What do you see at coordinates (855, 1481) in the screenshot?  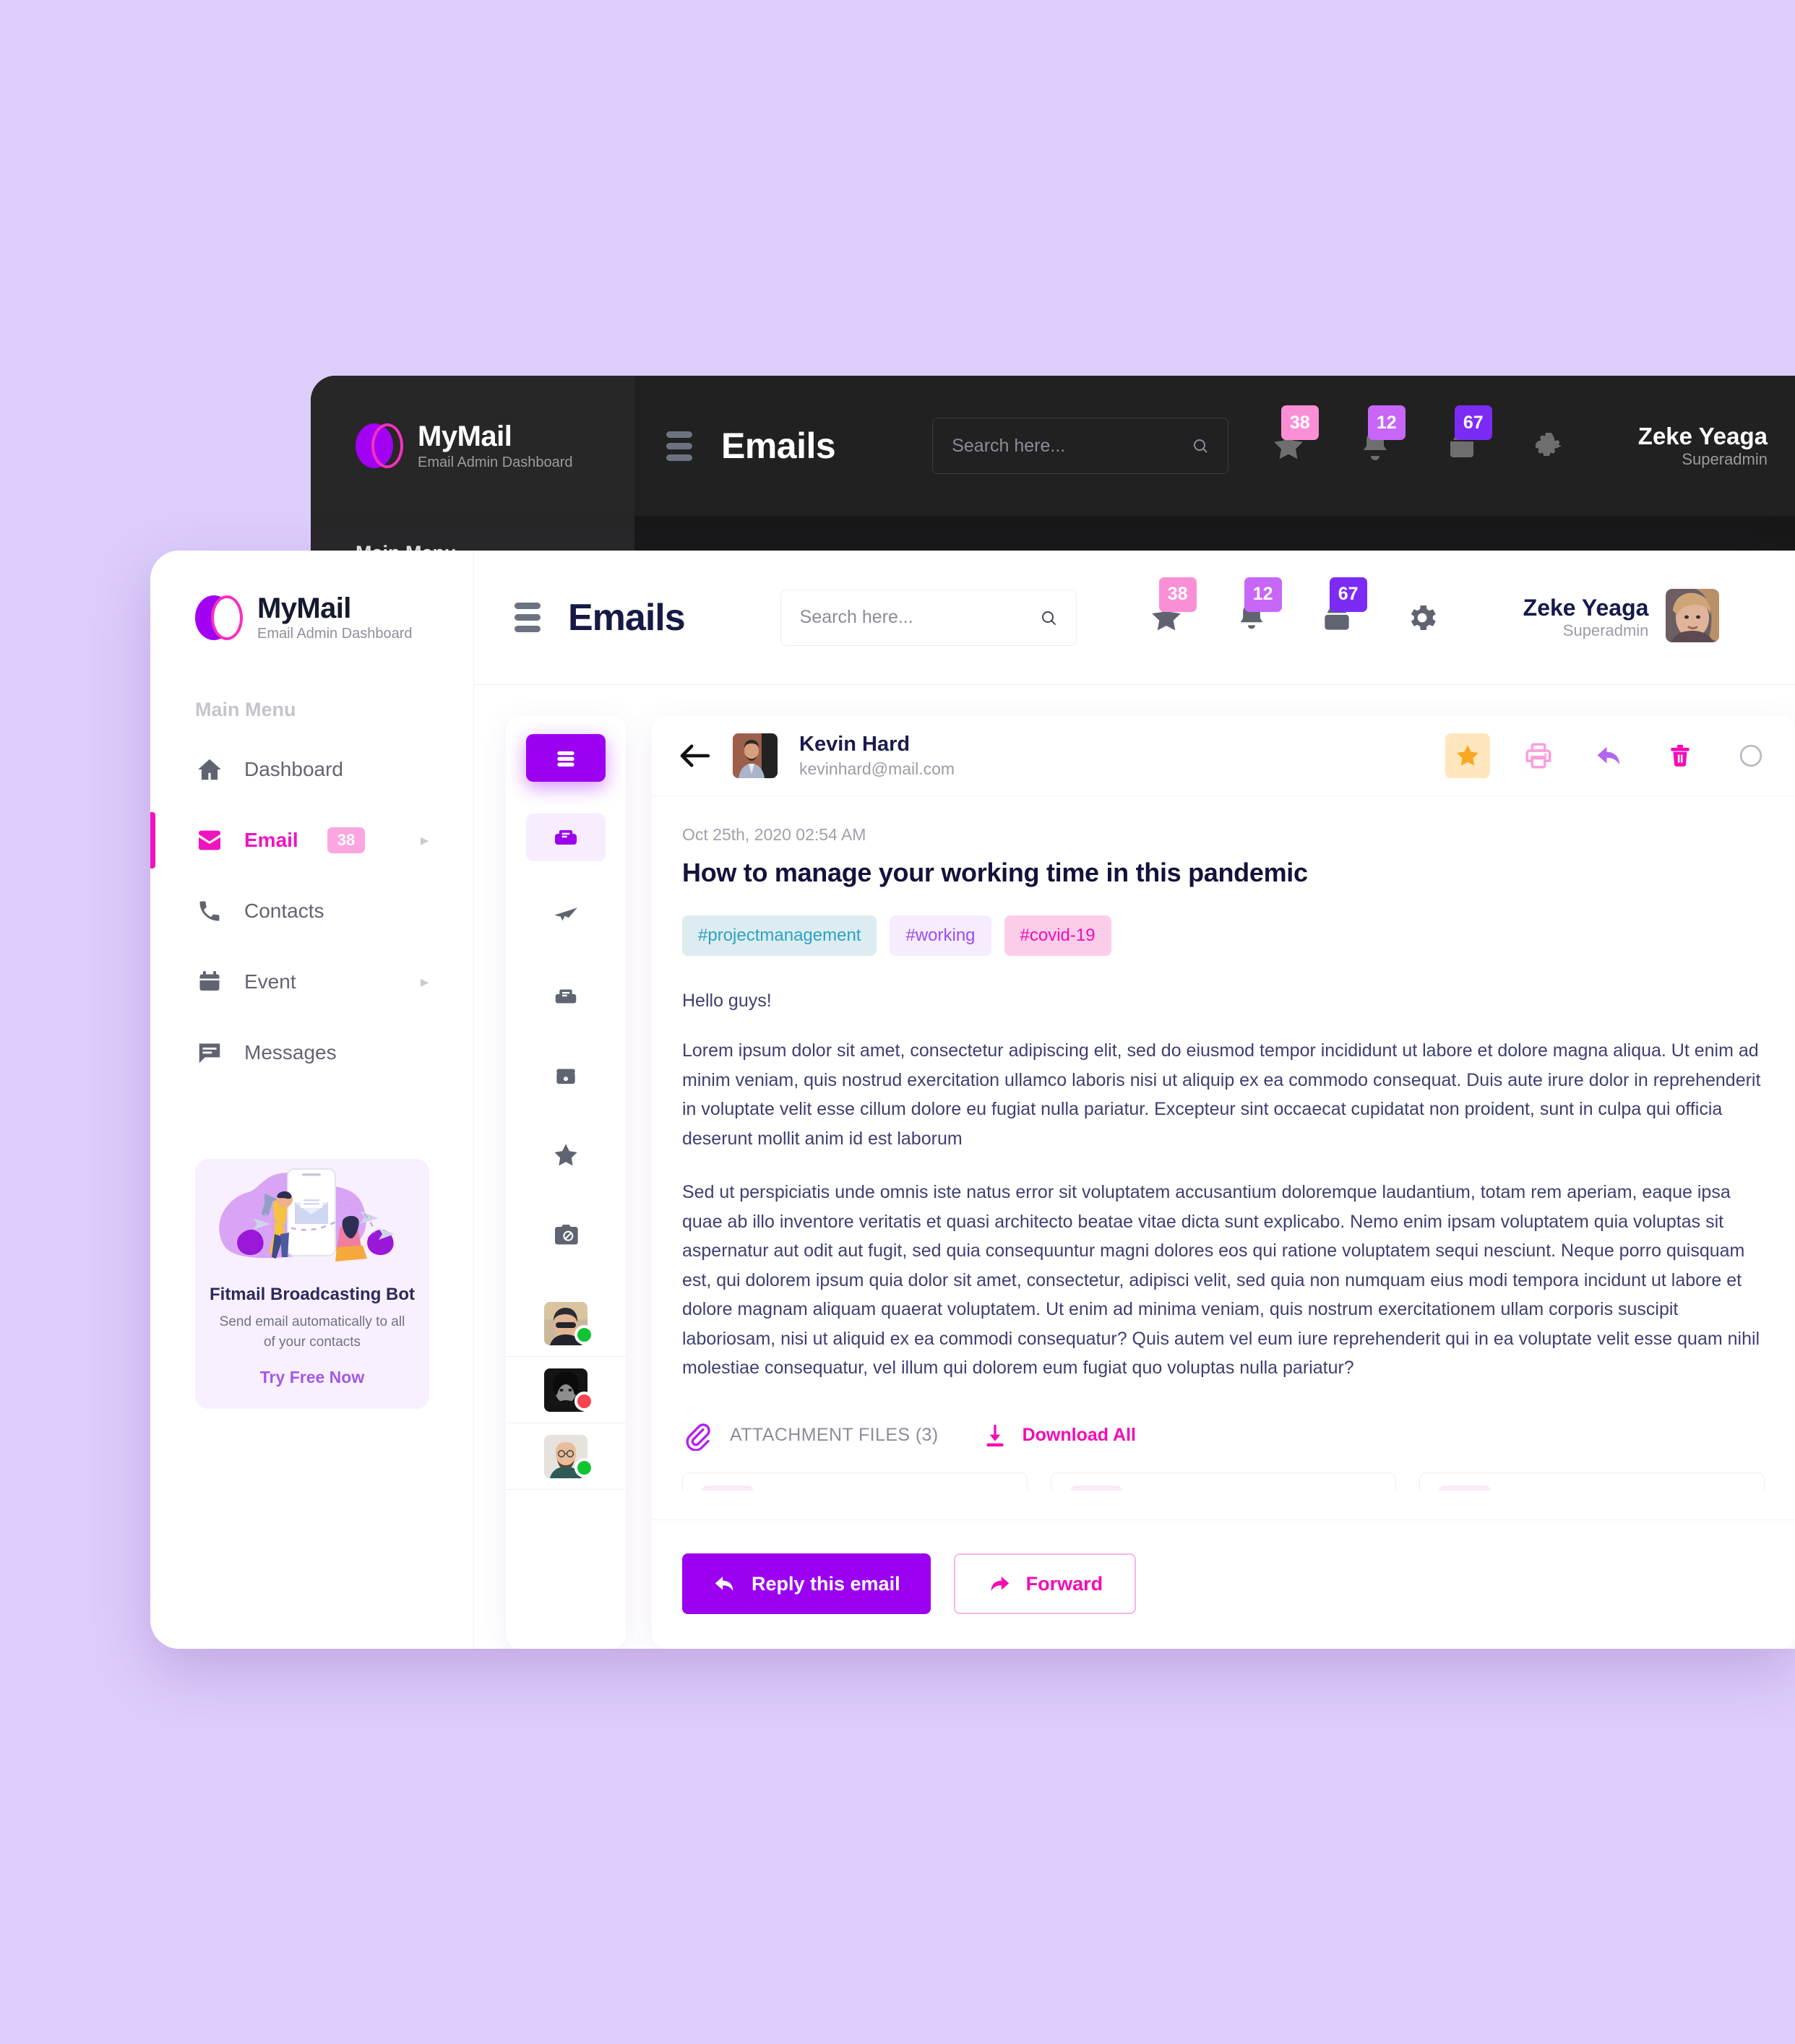 I see `attachment-card: Presentation_slide.ppt 456 KB` at bounding box center [855, 1481].